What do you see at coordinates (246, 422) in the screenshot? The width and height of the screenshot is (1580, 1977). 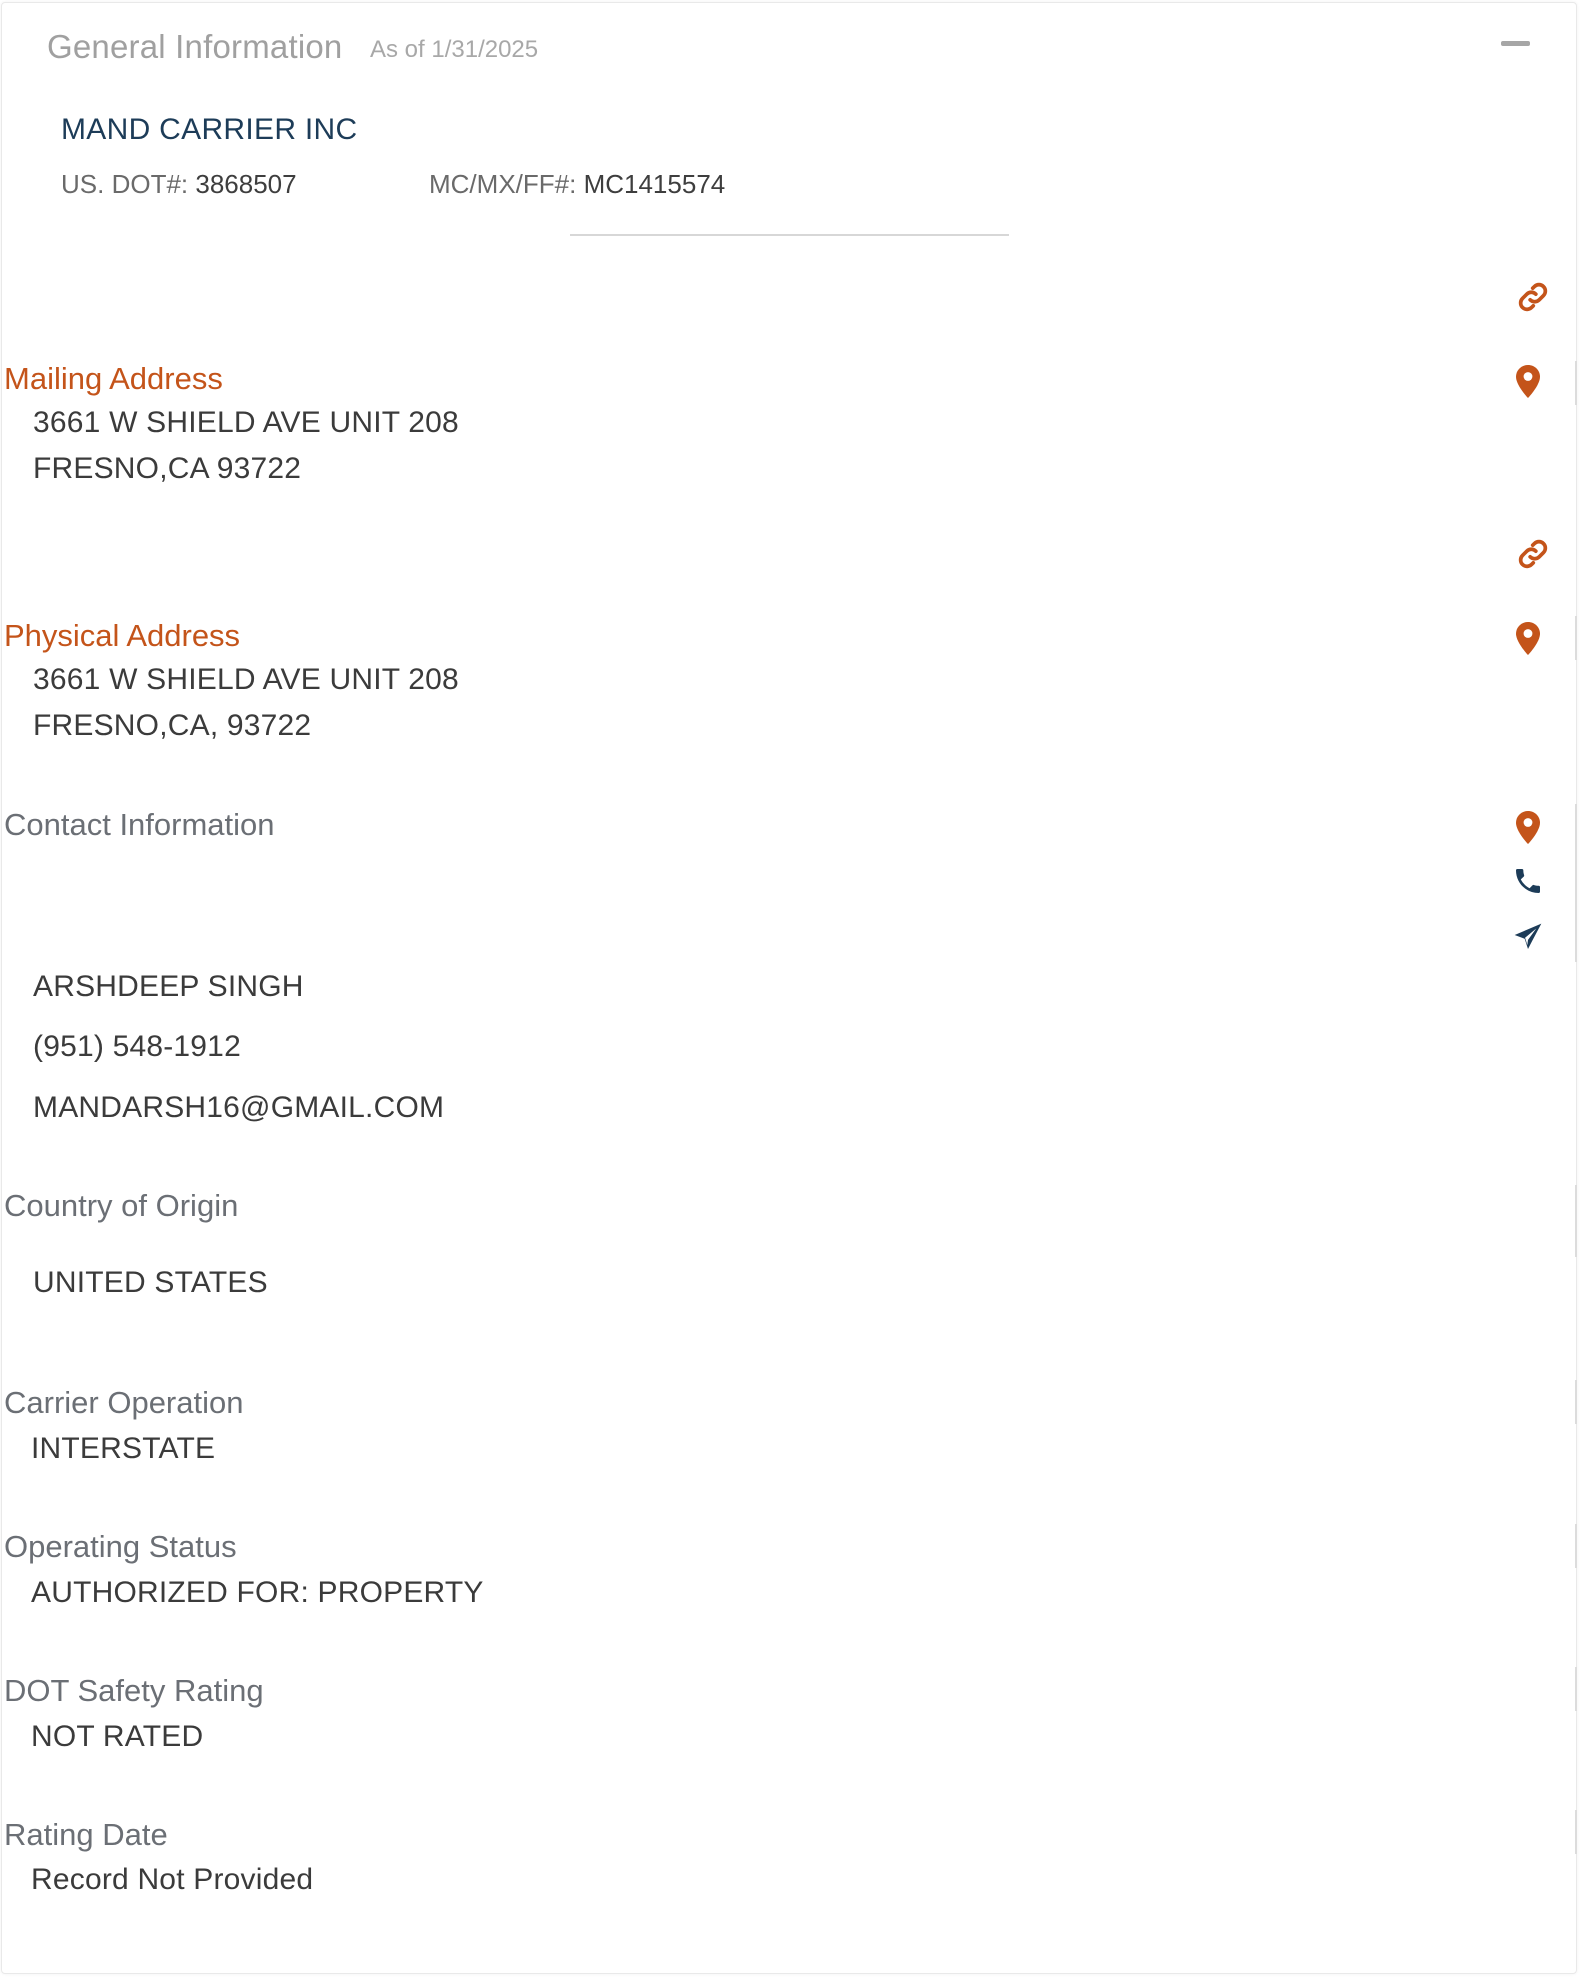 I see `mailing-line1: 3661 W SHIELD AVE UNIT 208` at bounding box center [246, 422].